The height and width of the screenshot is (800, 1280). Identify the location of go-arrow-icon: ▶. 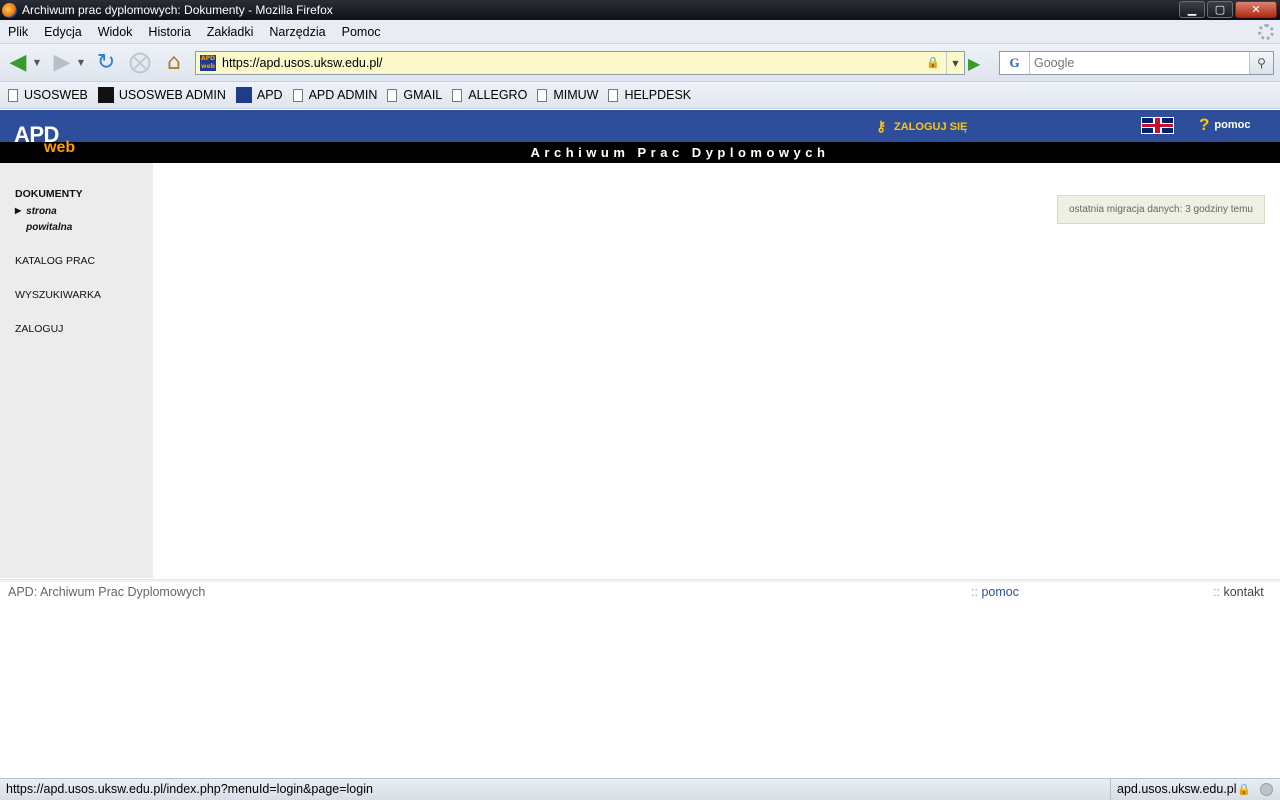
(974, 63).